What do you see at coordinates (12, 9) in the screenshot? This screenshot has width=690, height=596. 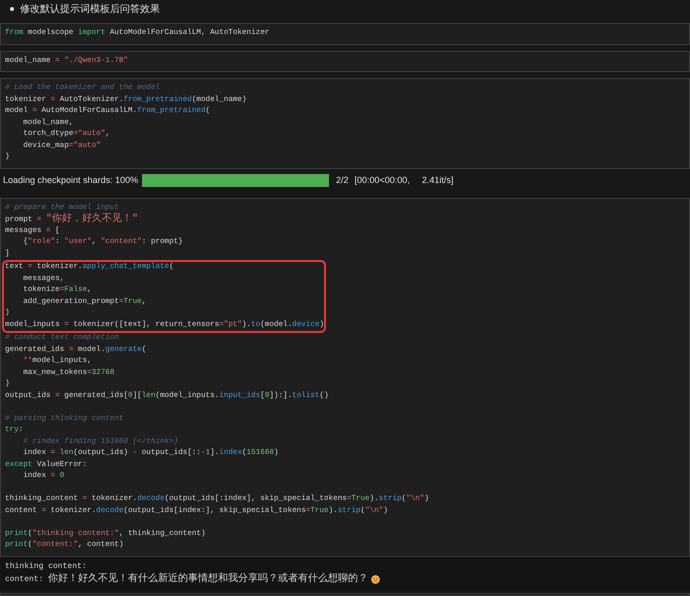 I see `bullet-icon` at bounding box center [12, 9].